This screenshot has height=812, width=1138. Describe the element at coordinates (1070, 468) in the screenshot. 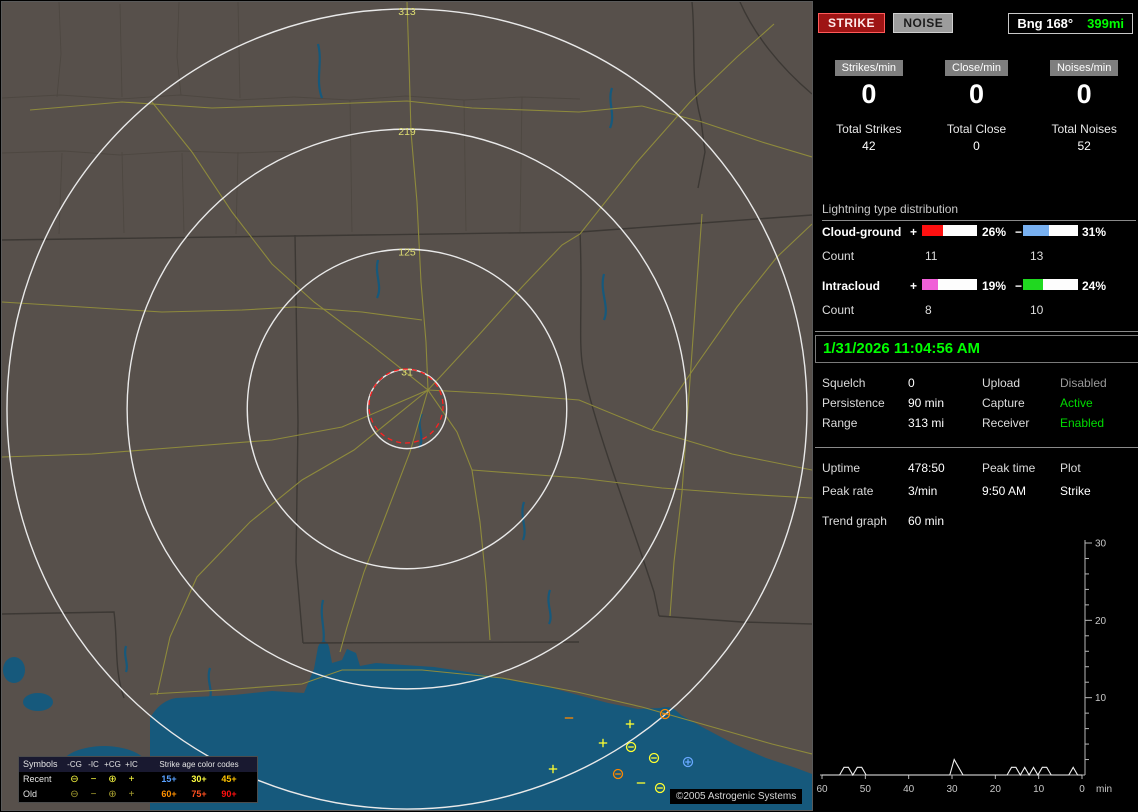

I see `plot-label: Plot` at that location.